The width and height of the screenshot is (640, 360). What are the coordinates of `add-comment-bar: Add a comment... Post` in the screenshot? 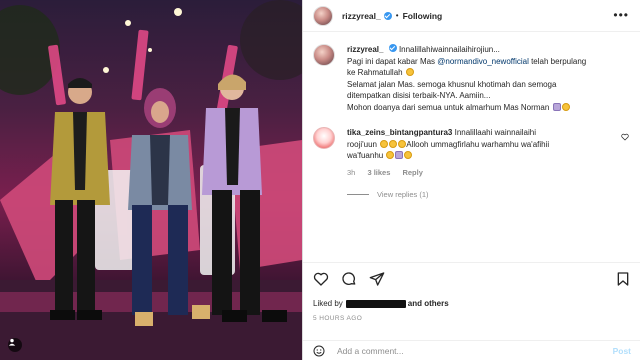 It's located at (471, 350).